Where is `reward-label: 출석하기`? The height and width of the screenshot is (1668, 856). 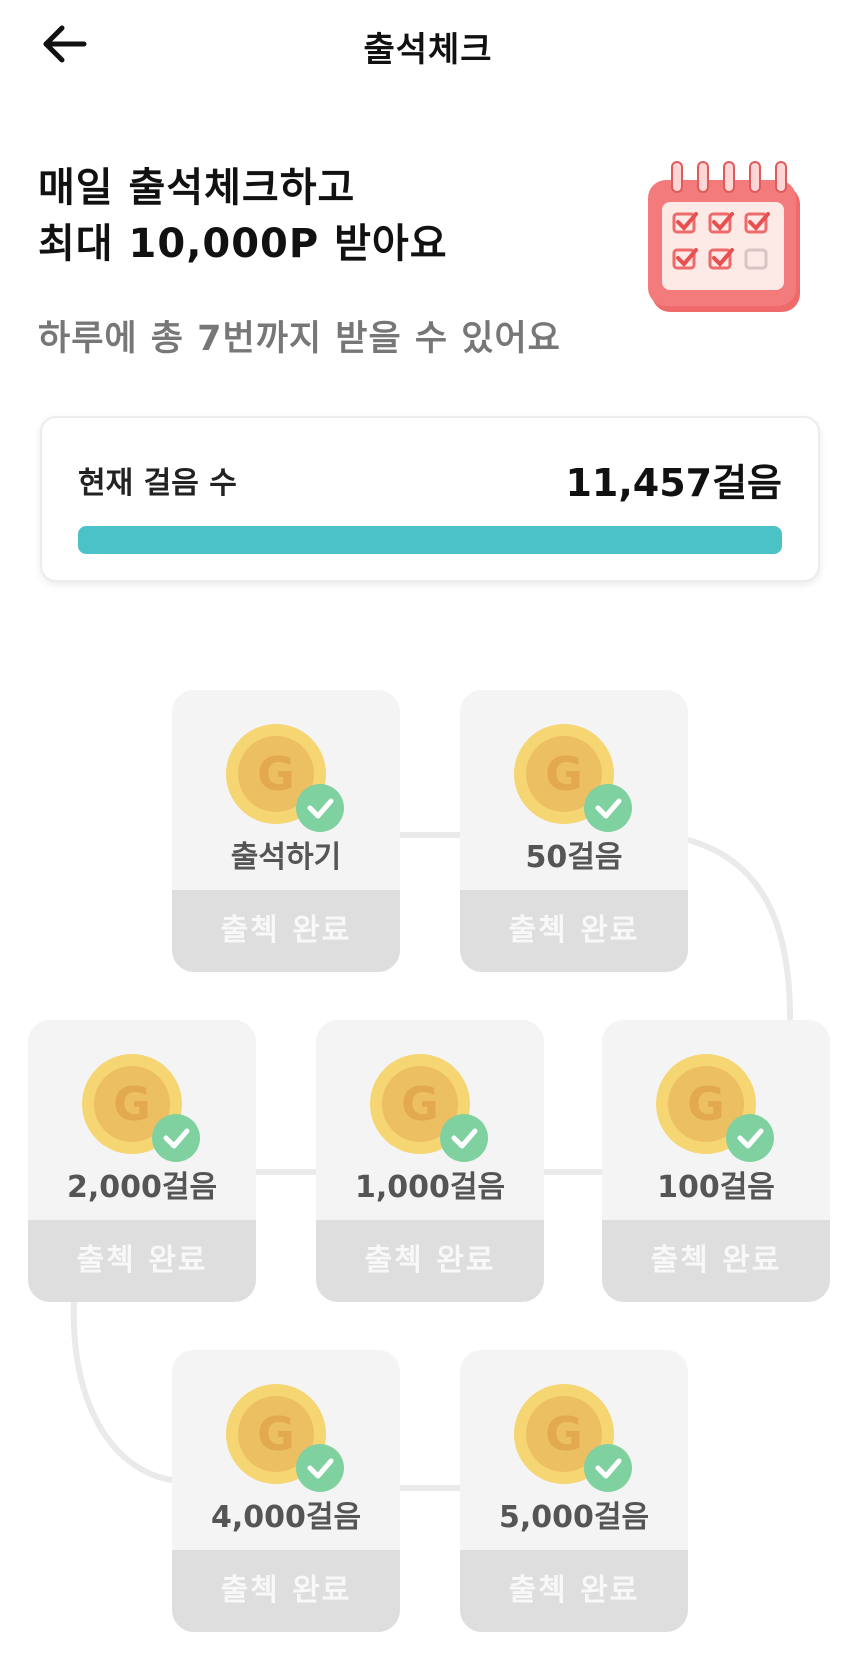
reward-label: 출석하기 is located at coordinates (286, 857).